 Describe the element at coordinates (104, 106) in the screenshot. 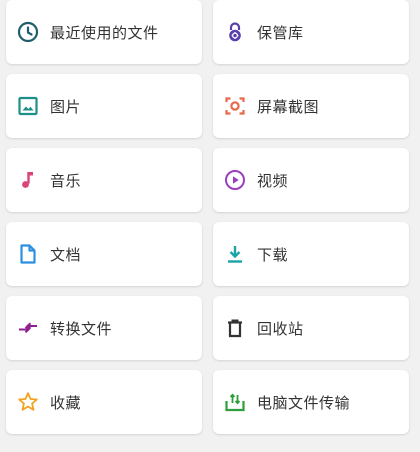

I see `tile-images: 图片` at that location.